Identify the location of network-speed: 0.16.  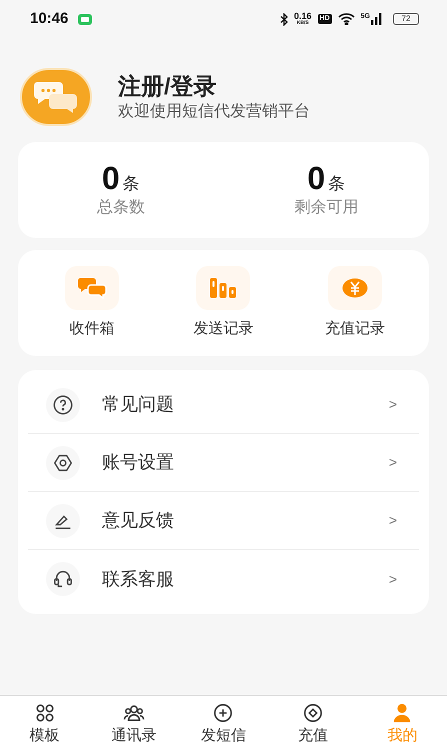
(303, 16).